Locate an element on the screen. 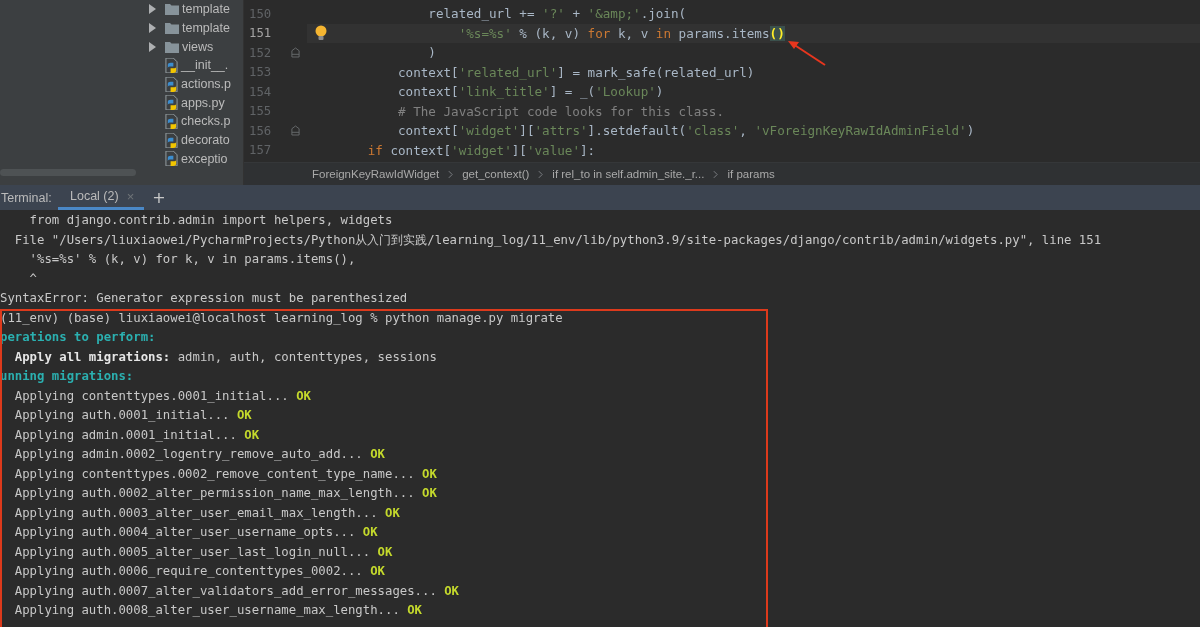 Image resolution: width=1200 pixels, height=627 pixels. terminal-line: Applying admin.0002_logentry_remove_auto_add... OK is located at coordinates (199, 454).